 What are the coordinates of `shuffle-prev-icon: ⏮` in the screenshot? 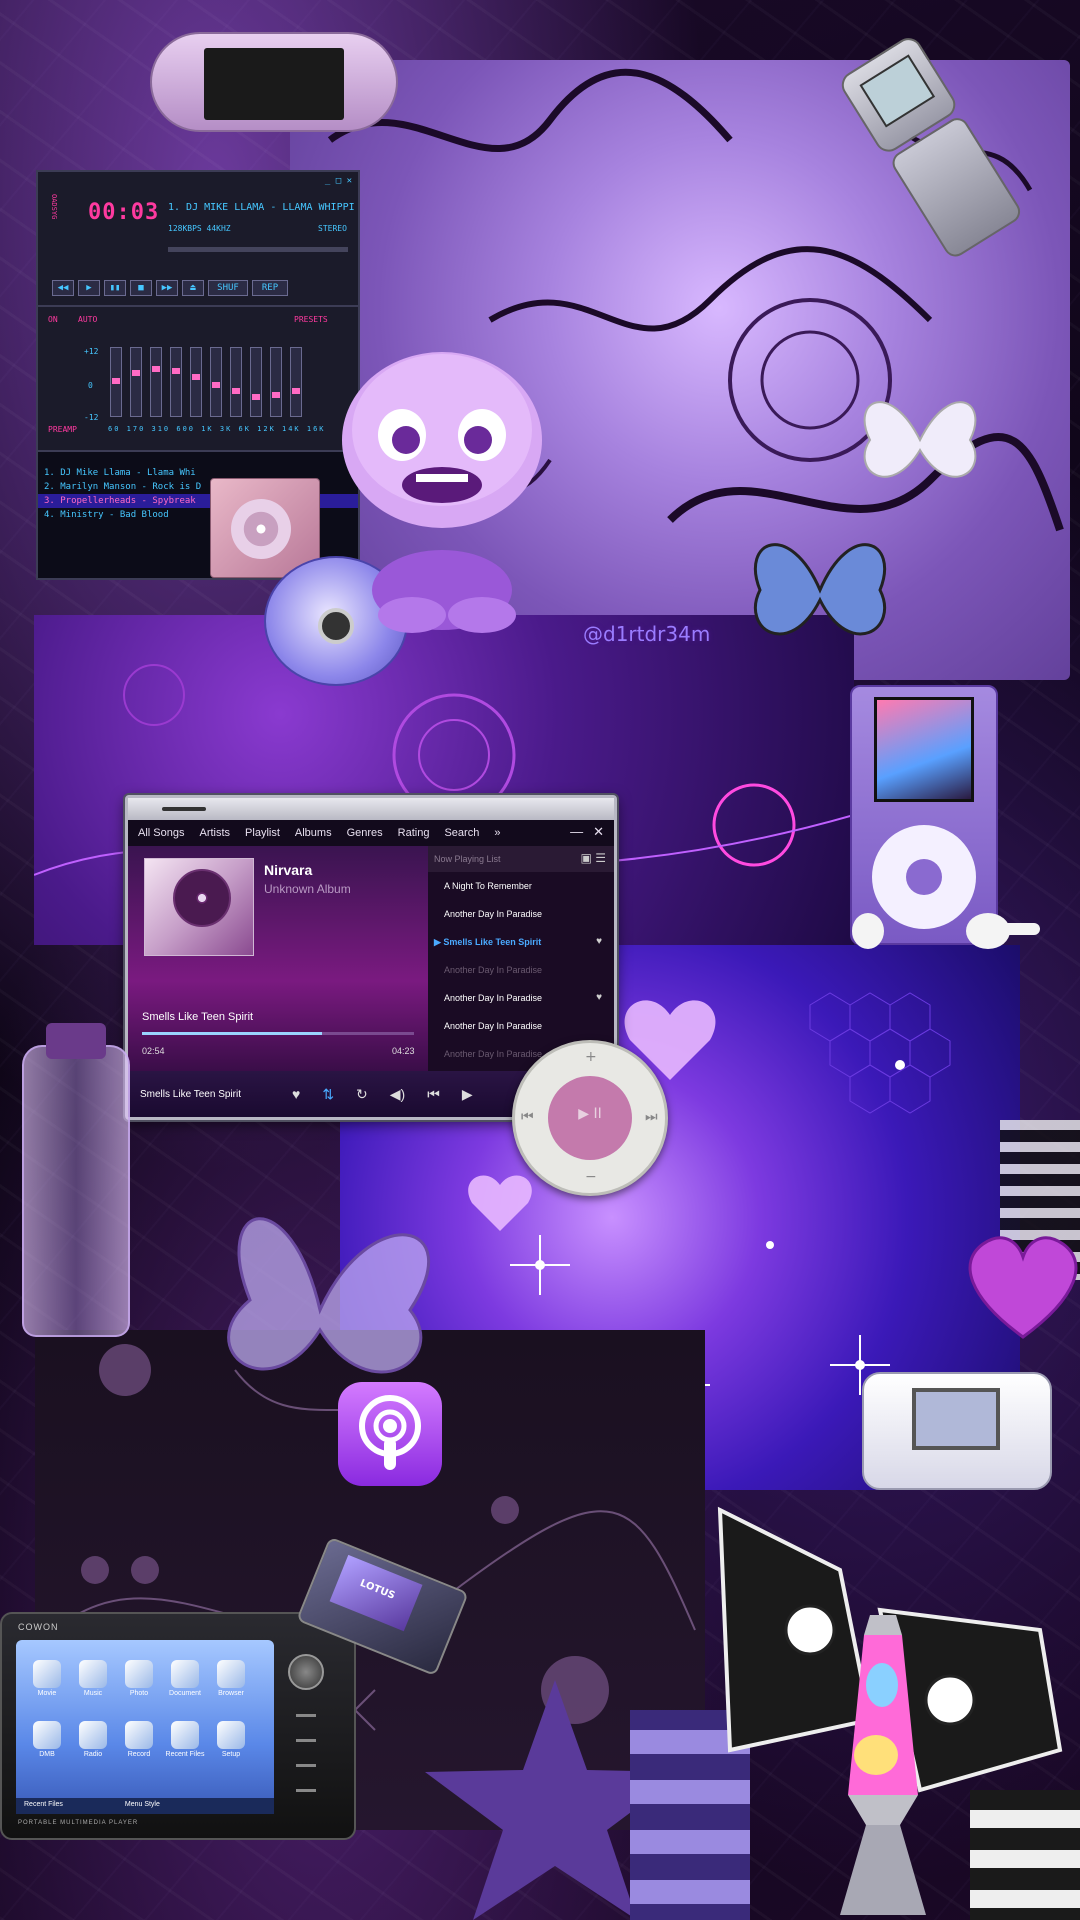 It's located at (527, 1117).